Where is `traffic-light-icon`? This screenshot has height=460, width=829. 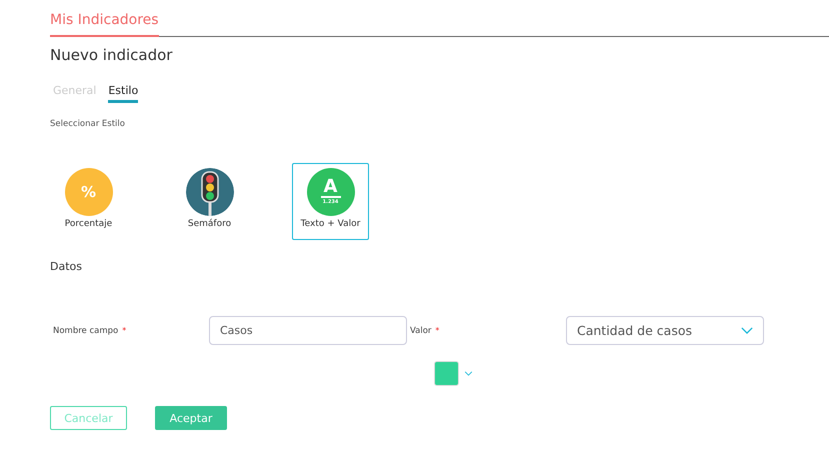
traffic-light-icon is located at coordinates (210, 192).